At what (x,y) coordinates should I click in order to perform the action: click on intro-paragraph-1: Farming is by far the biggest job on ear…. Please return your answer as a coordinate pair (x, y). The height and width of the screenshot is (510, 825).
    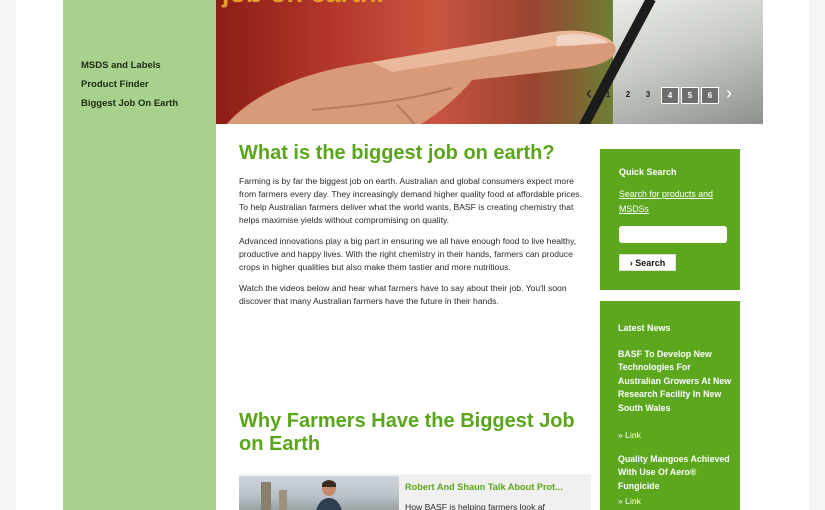
    Looking at the image, I should click on (410, 200).